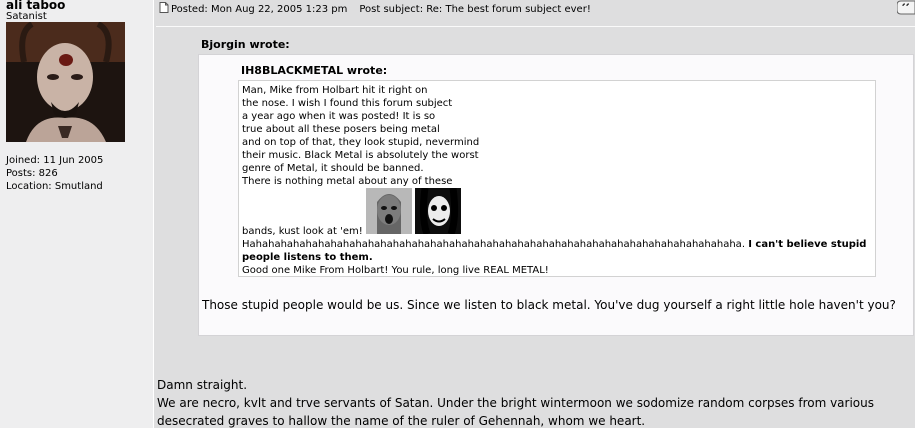 The height and width of the screenshot is (430, 915). What do you see at coordinates (413, 212) in the screenshot?
I see `band-photos` at bounding box center [413, 212].